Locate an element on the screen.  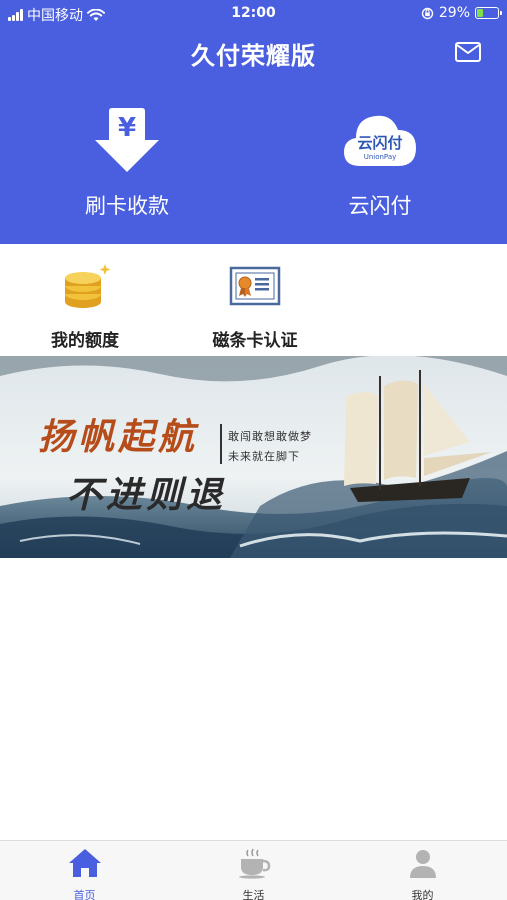
feature-row: 我的额度 磁条卡认证 is located at coordinates (253, 300).